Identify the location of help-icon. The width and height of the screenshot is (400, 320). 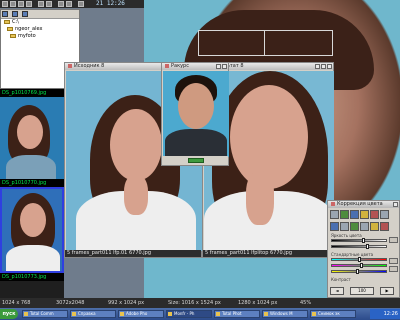
(81, 4).